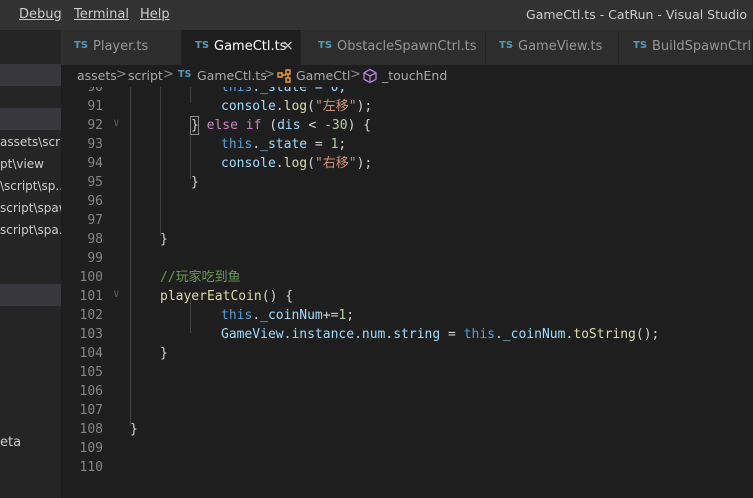 The height and width of the screenshot is (498, 753). I want to click on tab-label: Player.ts, so click(121, 46).